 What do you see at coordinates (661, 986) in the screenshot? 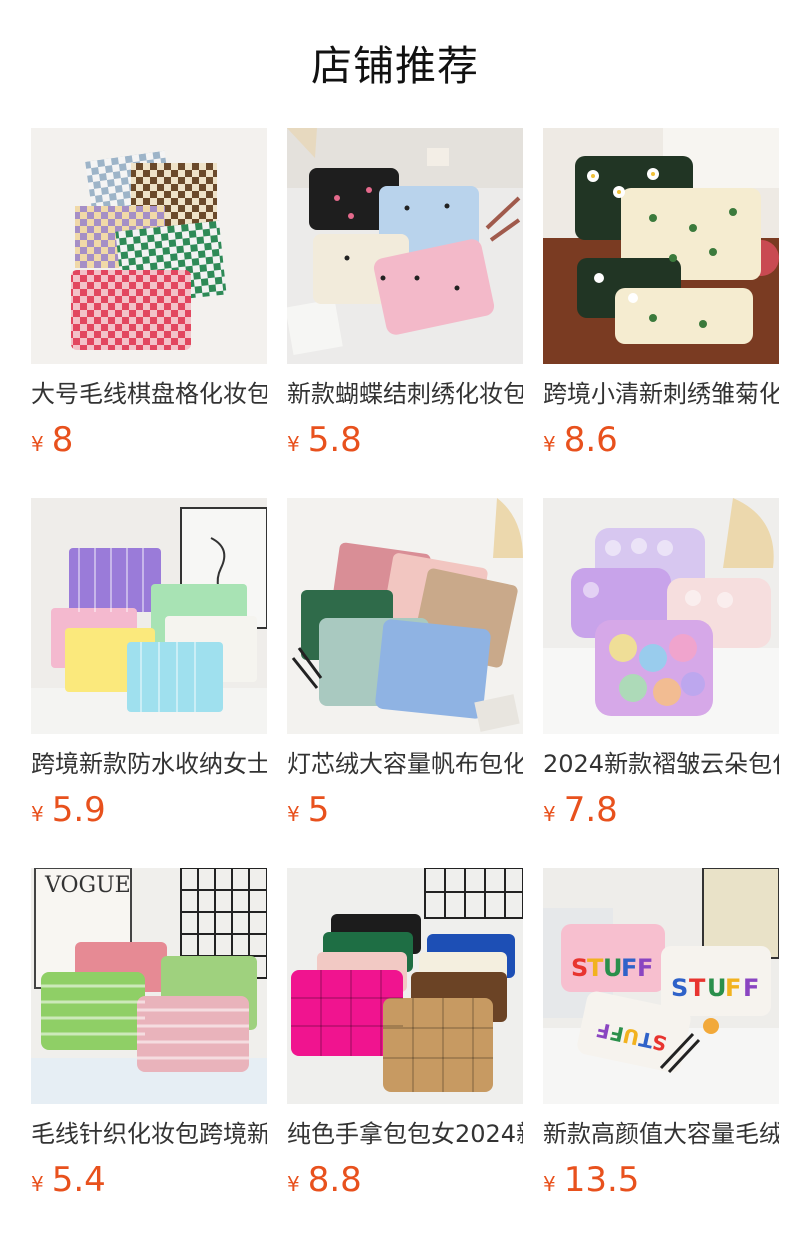
I see `product-image: S T U F F S T U F F S T U F F` at bounding box center [661, 986].